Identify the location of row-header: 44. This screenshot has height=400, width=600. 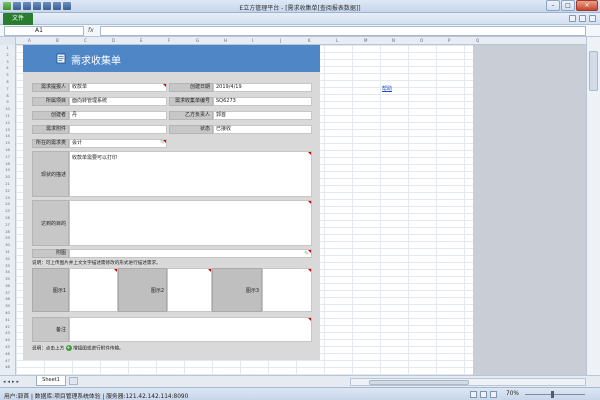
(7, 340).